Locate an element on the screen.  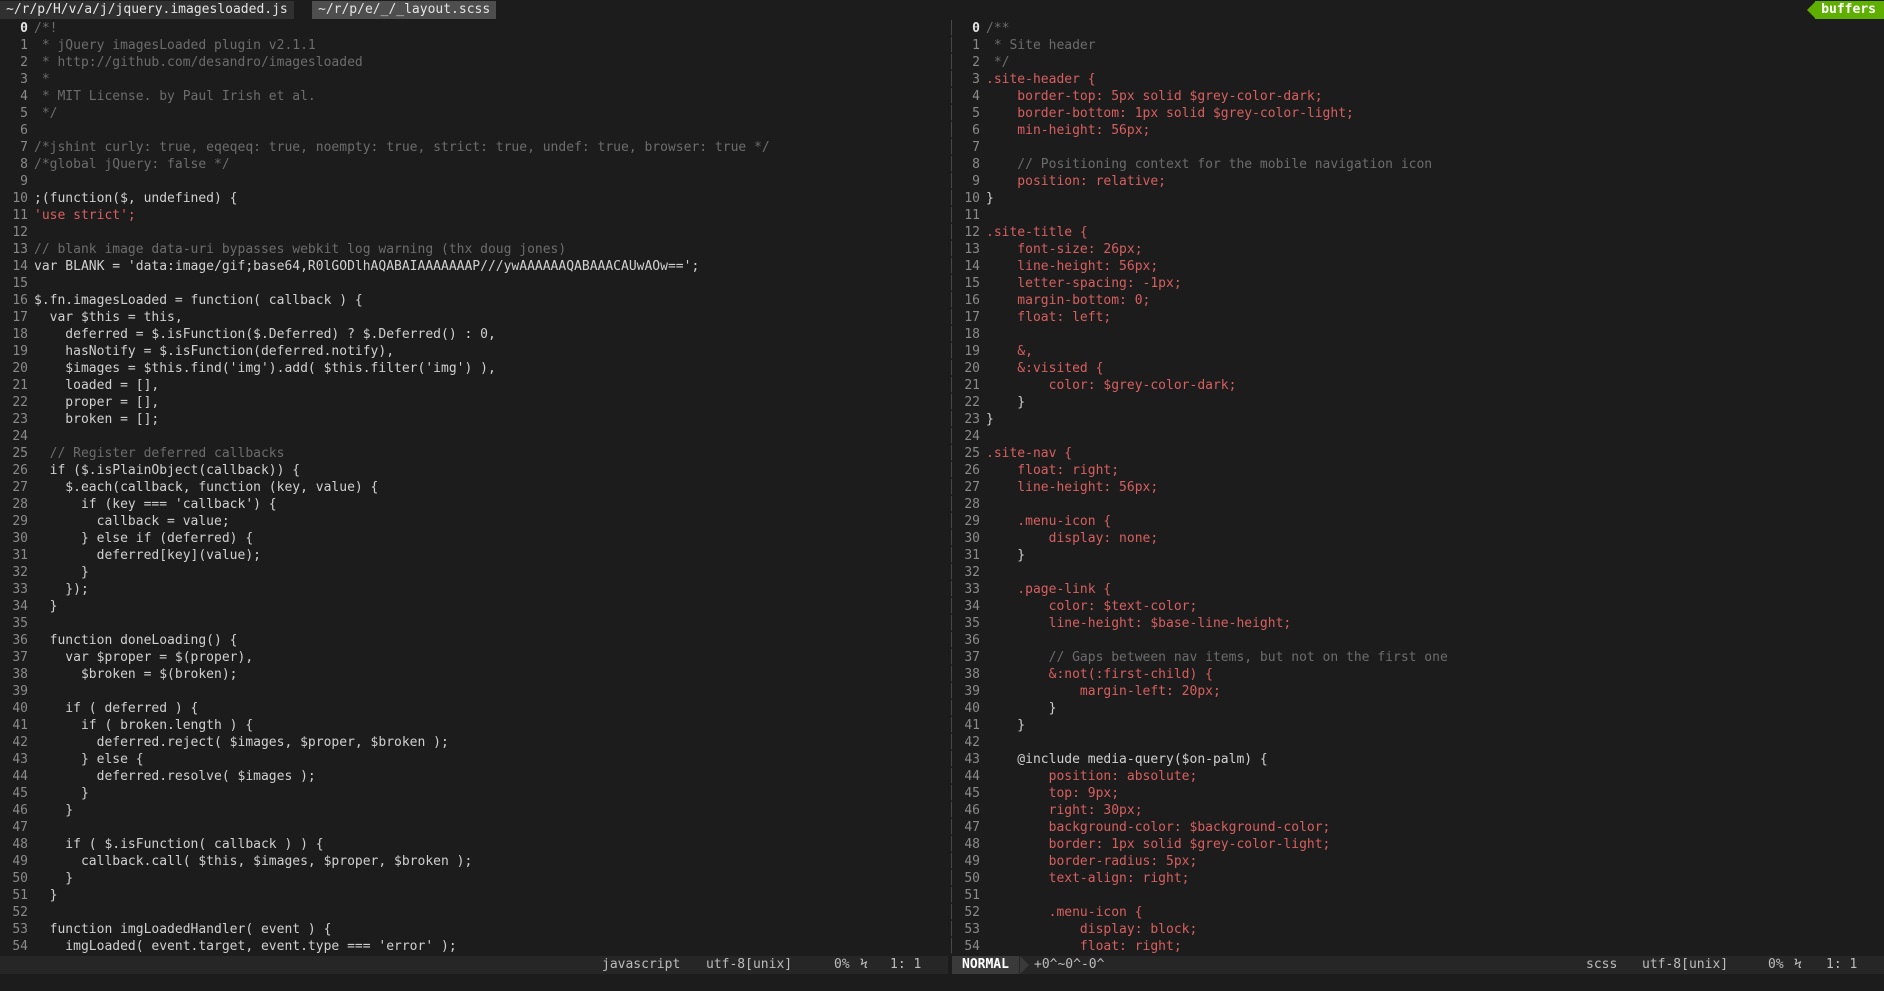
code-line: 34 color: $text-color; is located at coordinates (1074, 606).